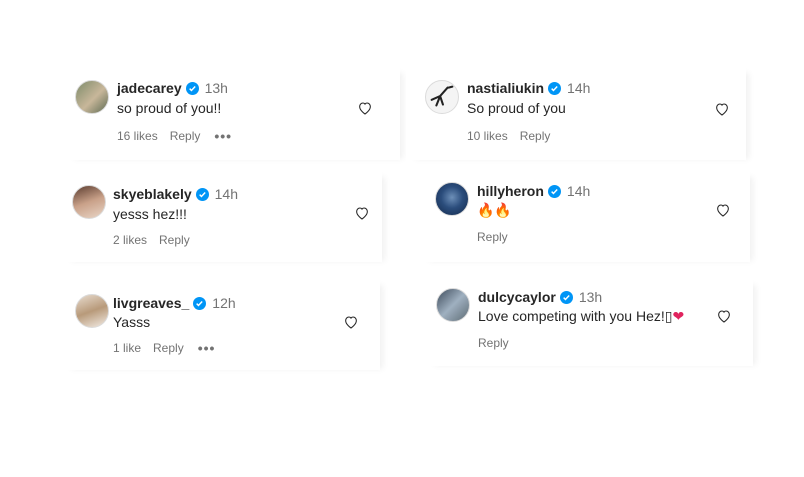 This screenshot has height=477, width=804. I want to click on likes-count: 1 like, so click(127, 348).